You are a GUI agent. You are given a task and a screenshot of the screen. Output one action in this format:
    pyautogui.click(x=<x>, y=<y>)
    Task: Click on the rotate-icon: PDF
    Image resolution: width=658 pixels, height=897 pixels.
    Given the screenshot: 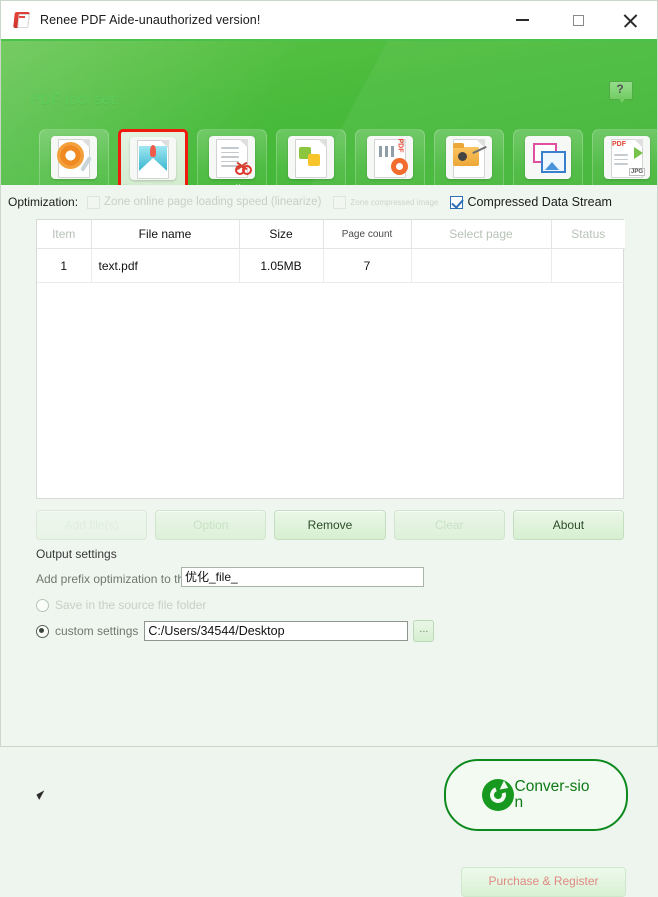 What is the action you would take?
    pyautogui.click(x=390, y=157)
    